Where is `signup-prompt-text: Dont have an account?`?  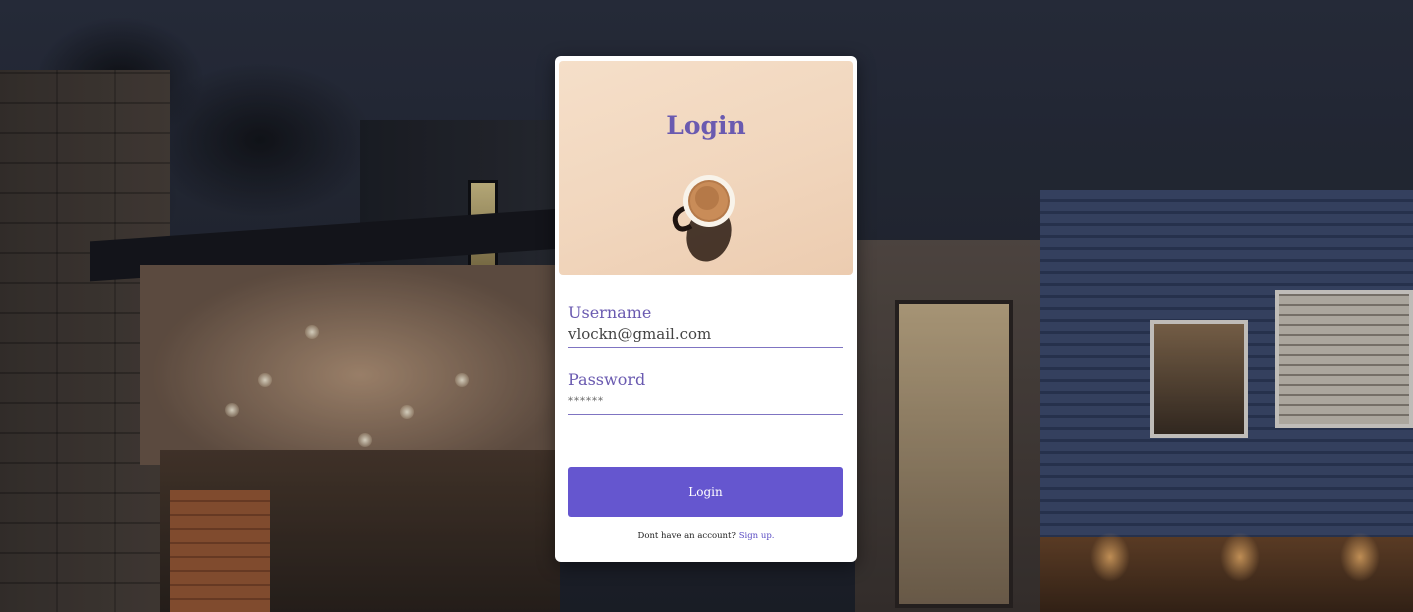
signup-prompt-text: Dont have an account? is located at coordinates (686, 536).